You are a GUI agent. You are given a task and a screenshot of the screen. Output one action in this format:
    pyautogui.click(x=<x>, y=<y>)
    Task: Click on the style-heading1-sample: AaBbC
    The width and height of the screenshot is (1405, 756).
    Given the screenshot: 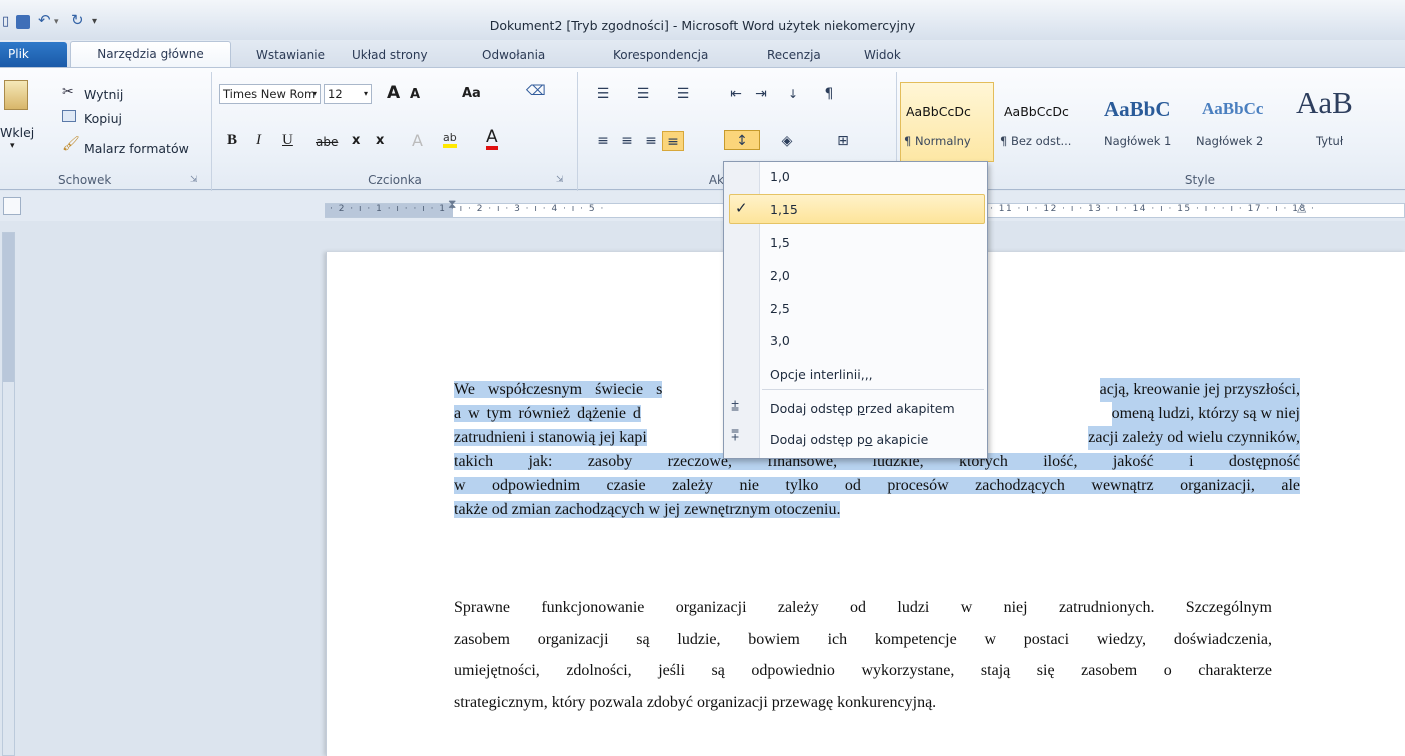 What is the action you would take?
    pyautogui.click(x=1137, y=109)
    